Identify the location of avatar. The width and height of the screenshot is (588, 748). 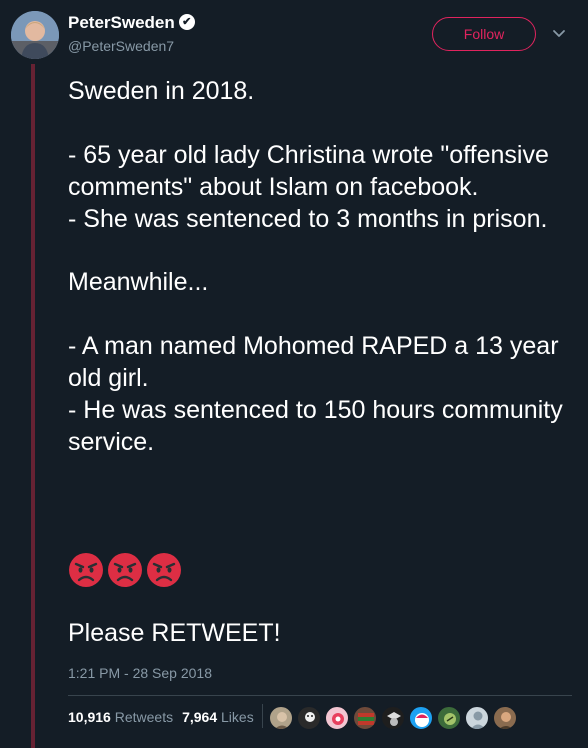
(35, 35).